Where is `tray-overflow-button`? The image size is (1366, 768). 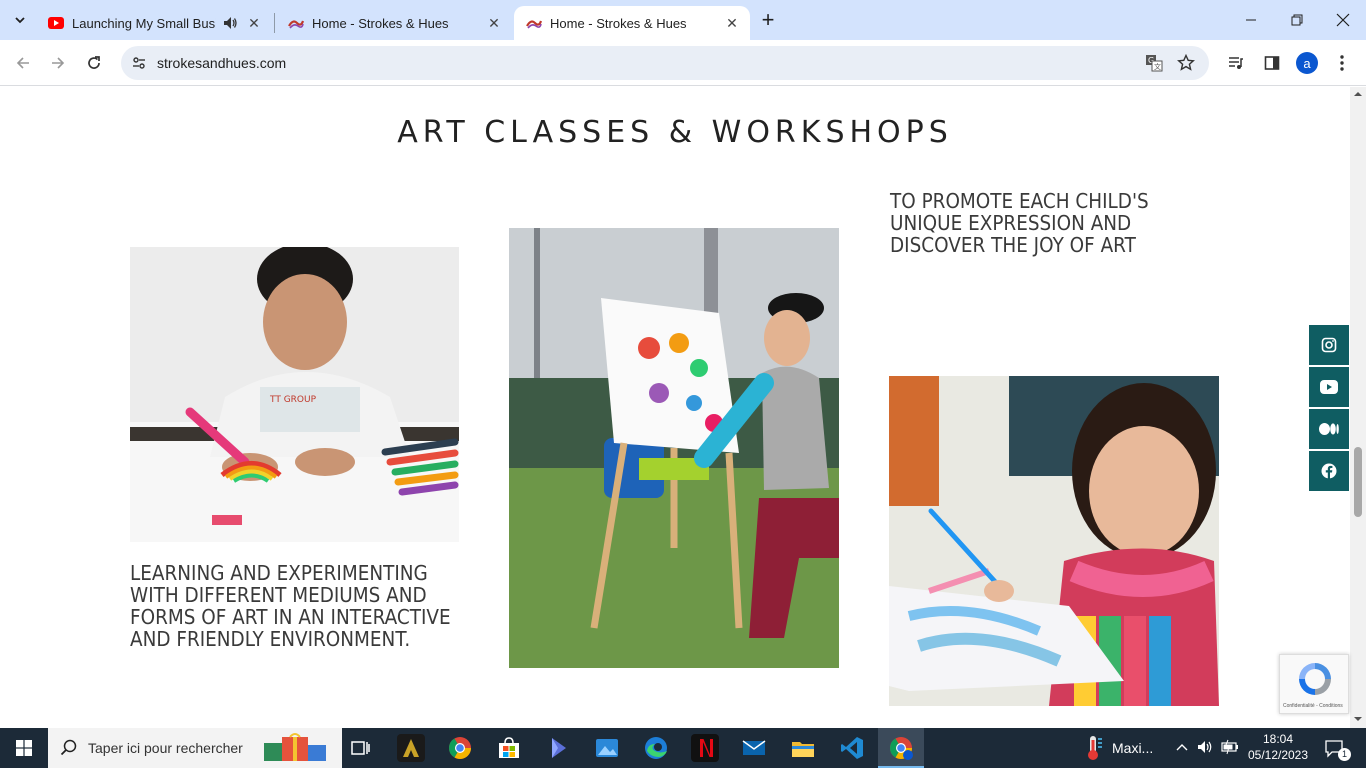 tray-overflow-button is located at coordinates (1182, 748).